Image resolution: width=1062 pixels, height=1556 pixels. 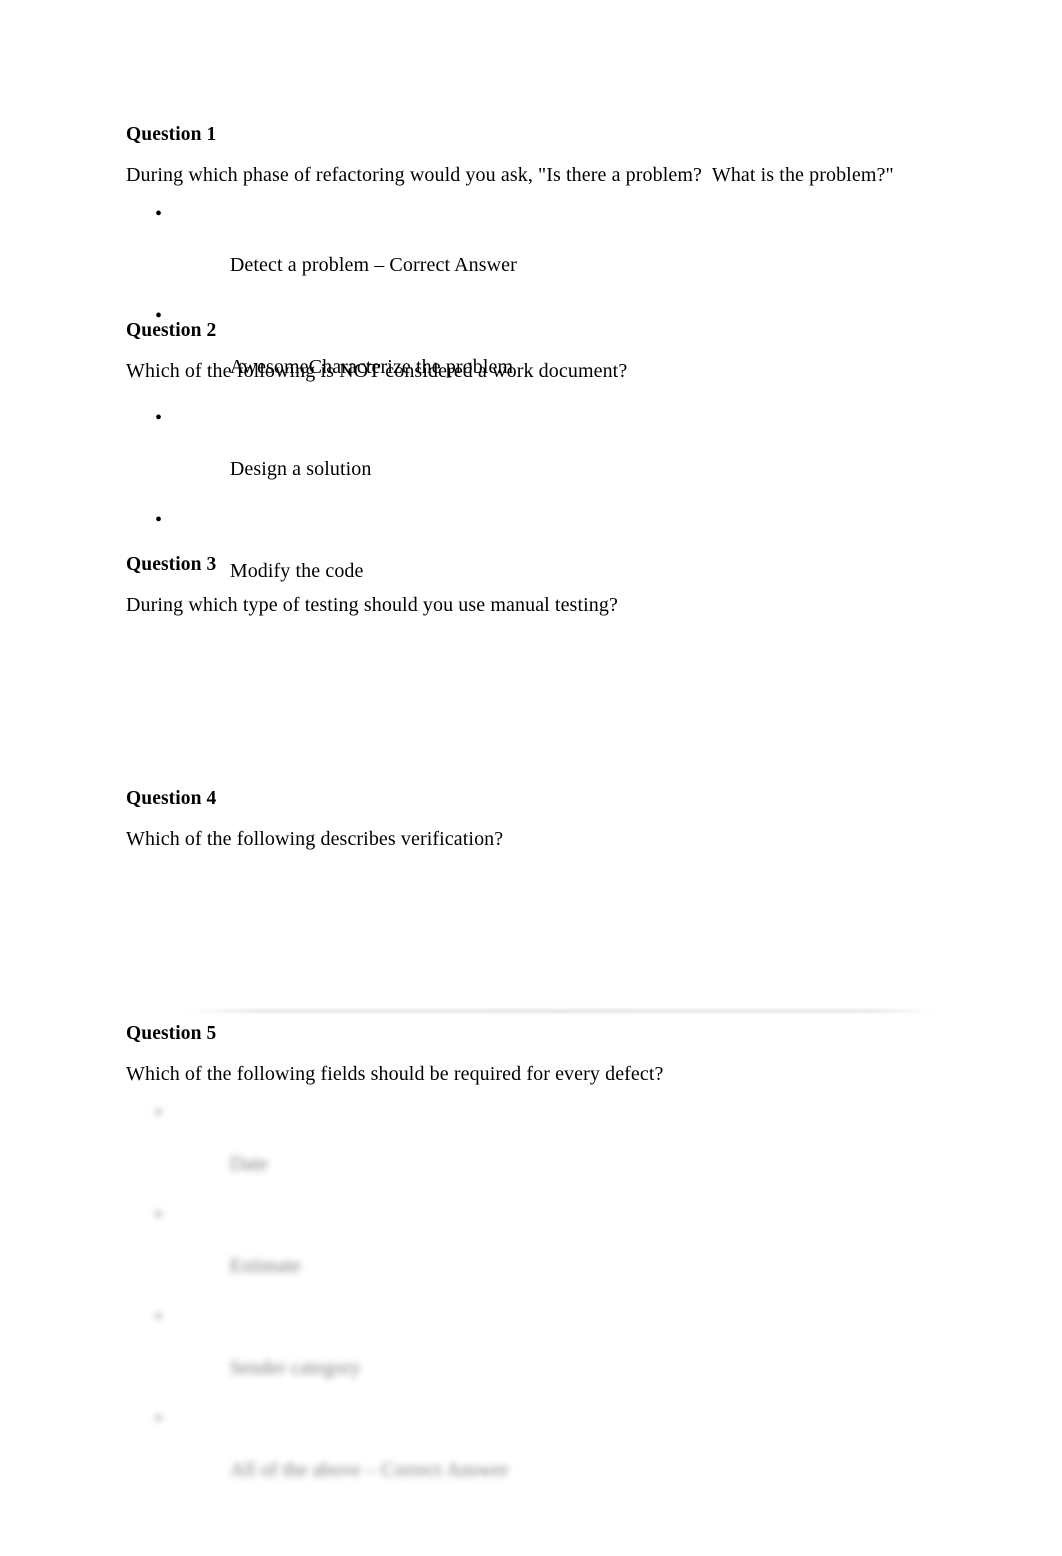 I want to click on option-label: Sender category, so click(x=295, y=1368).